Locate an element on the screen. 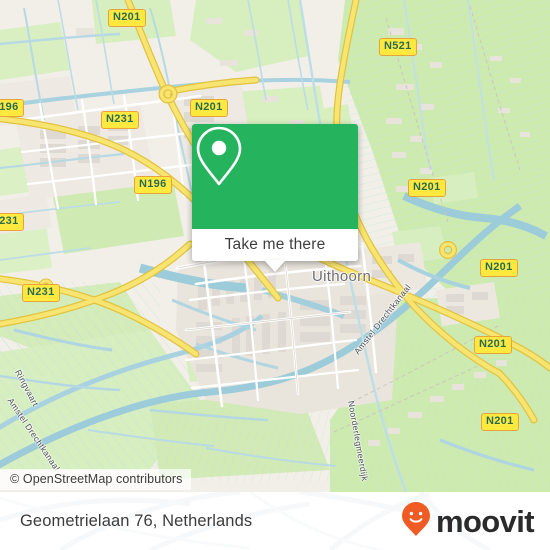  footer-bar: Geometrielaan 76, Netherlands moovit is located at coordinates (275, 521).